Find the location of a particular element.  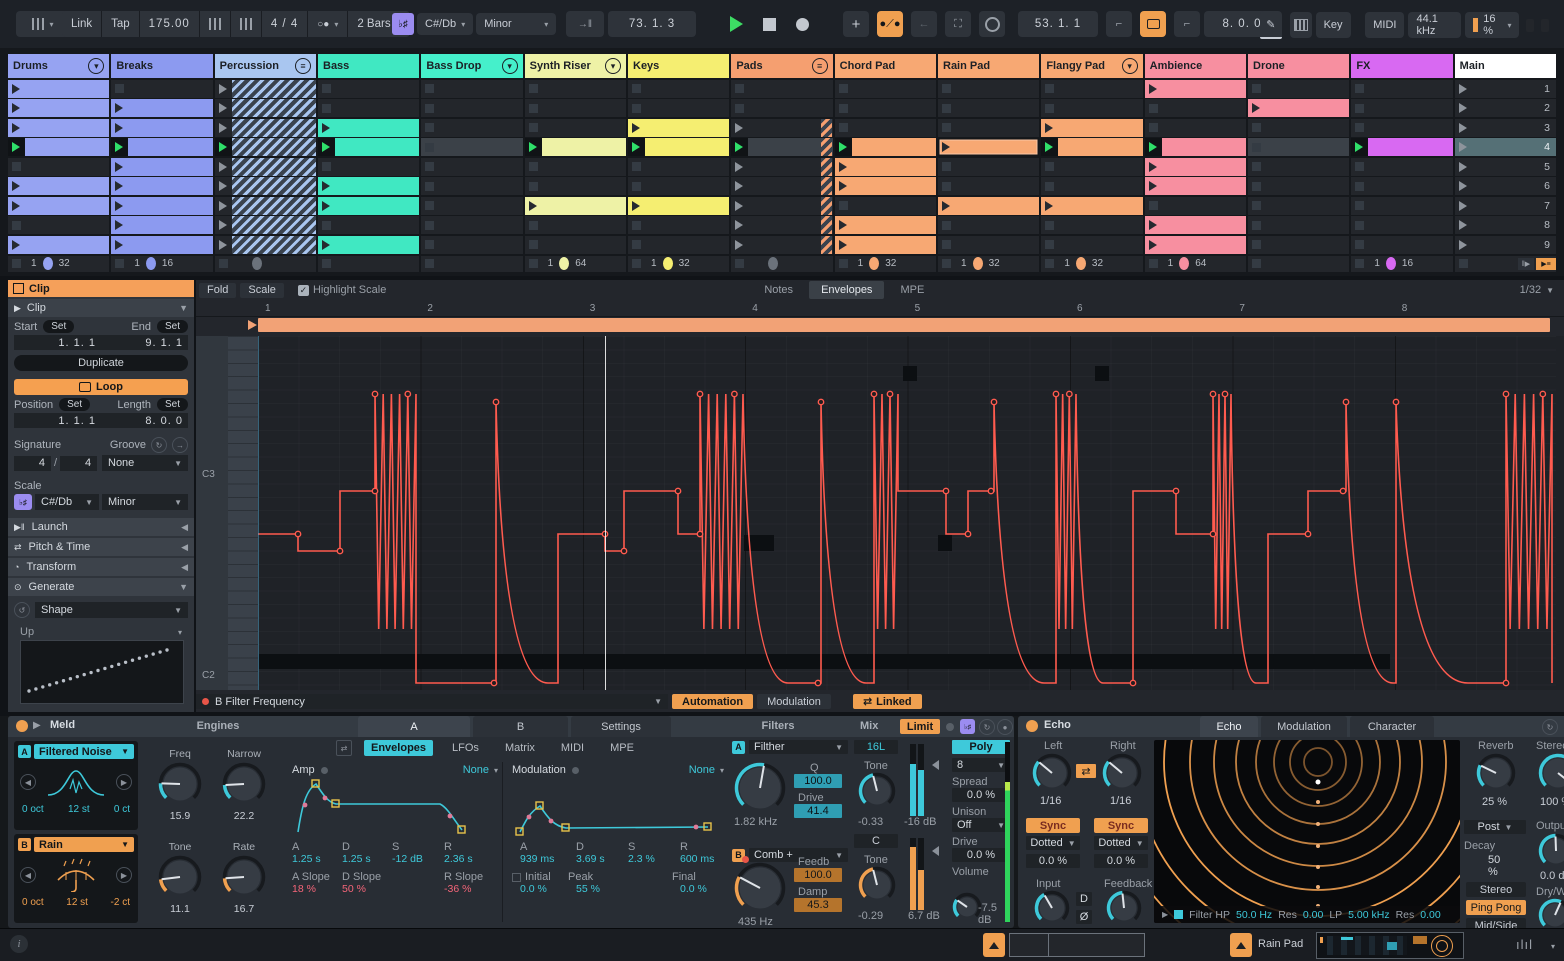

mix-a-tone-value: -0.33 is located at coordinates (870, 822).